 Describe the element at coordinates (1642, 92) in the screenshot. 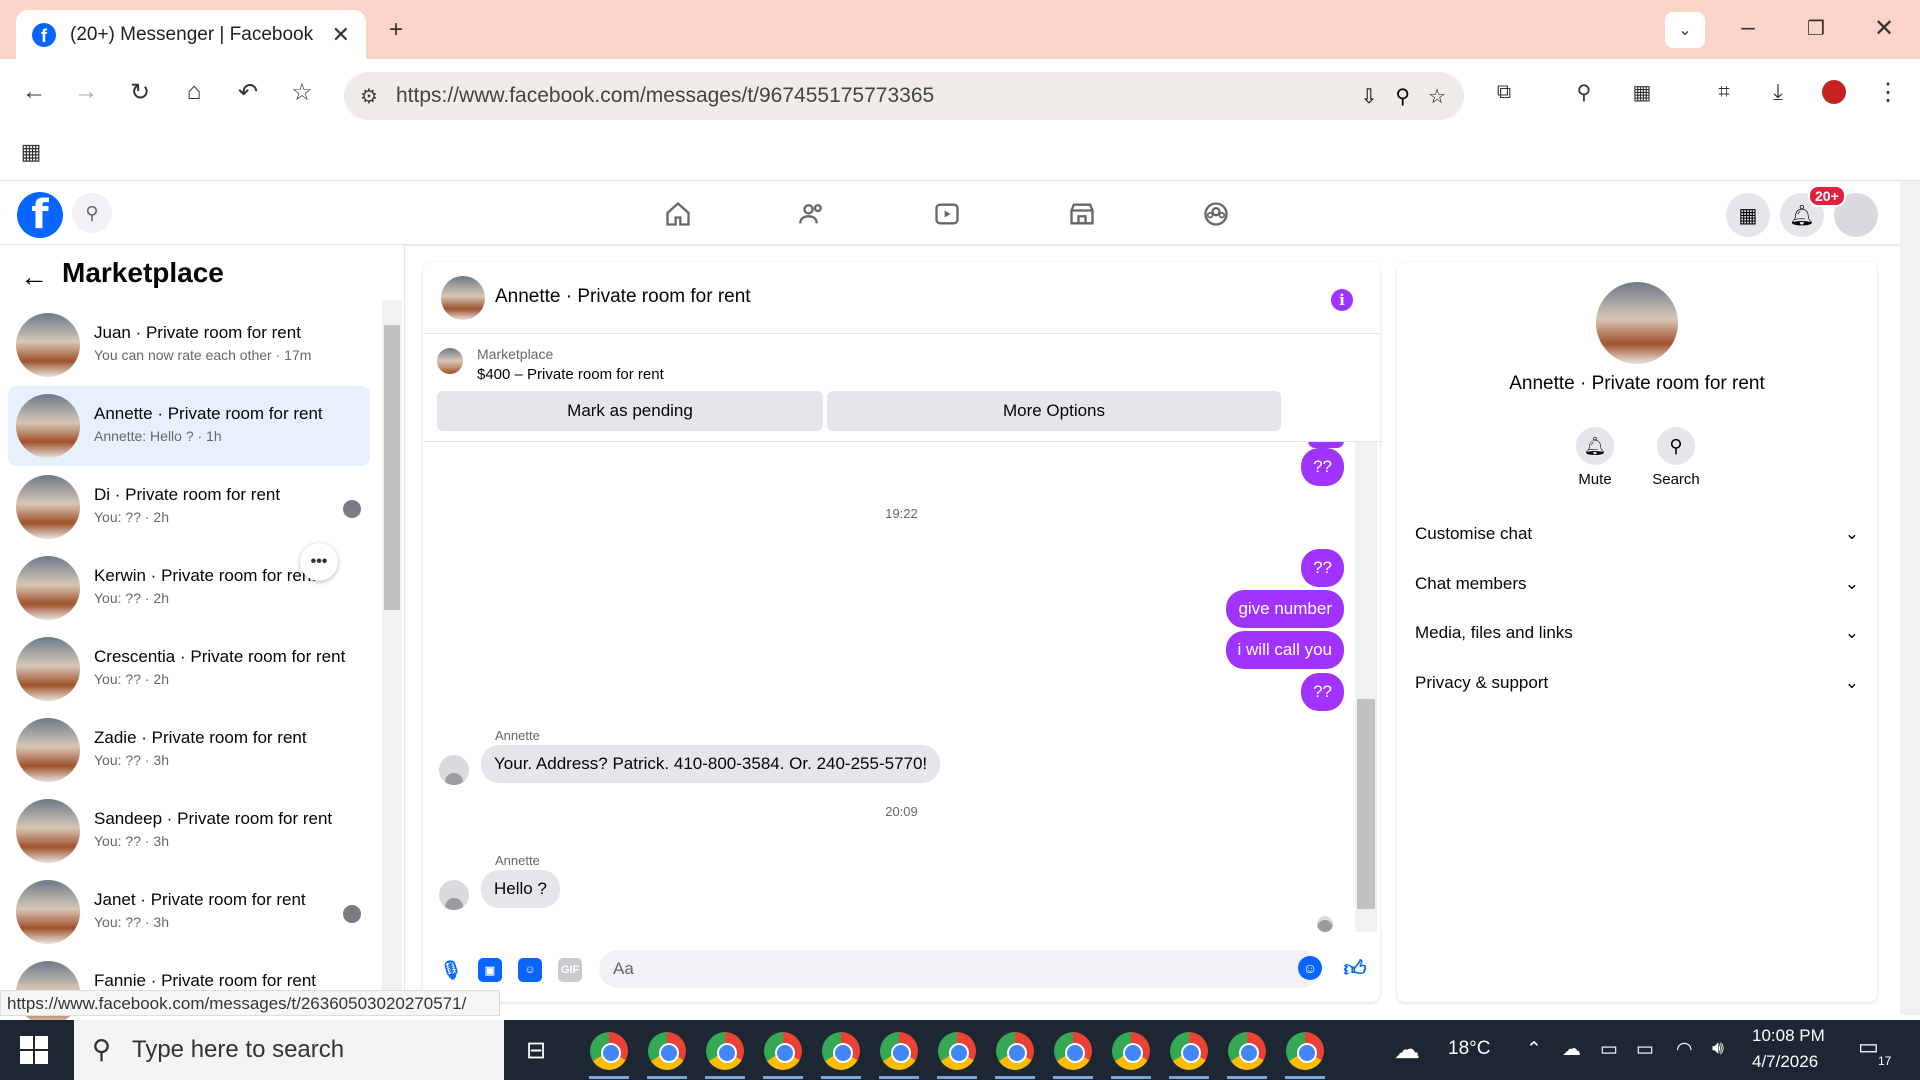

I see `qr-code-icon: ▦` at that location.